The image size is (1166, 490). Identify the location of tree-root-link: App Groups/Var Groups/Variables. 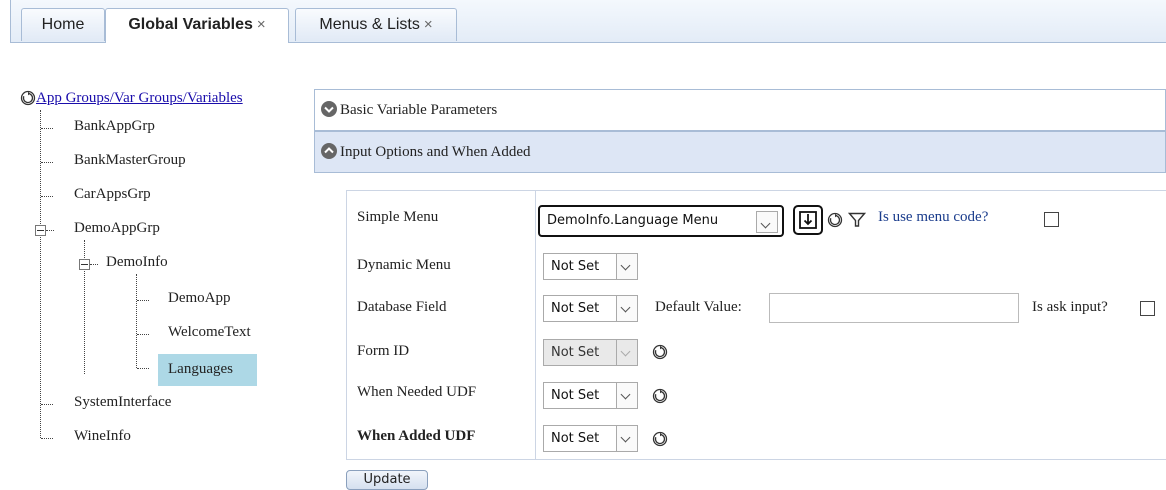
(139, 98).